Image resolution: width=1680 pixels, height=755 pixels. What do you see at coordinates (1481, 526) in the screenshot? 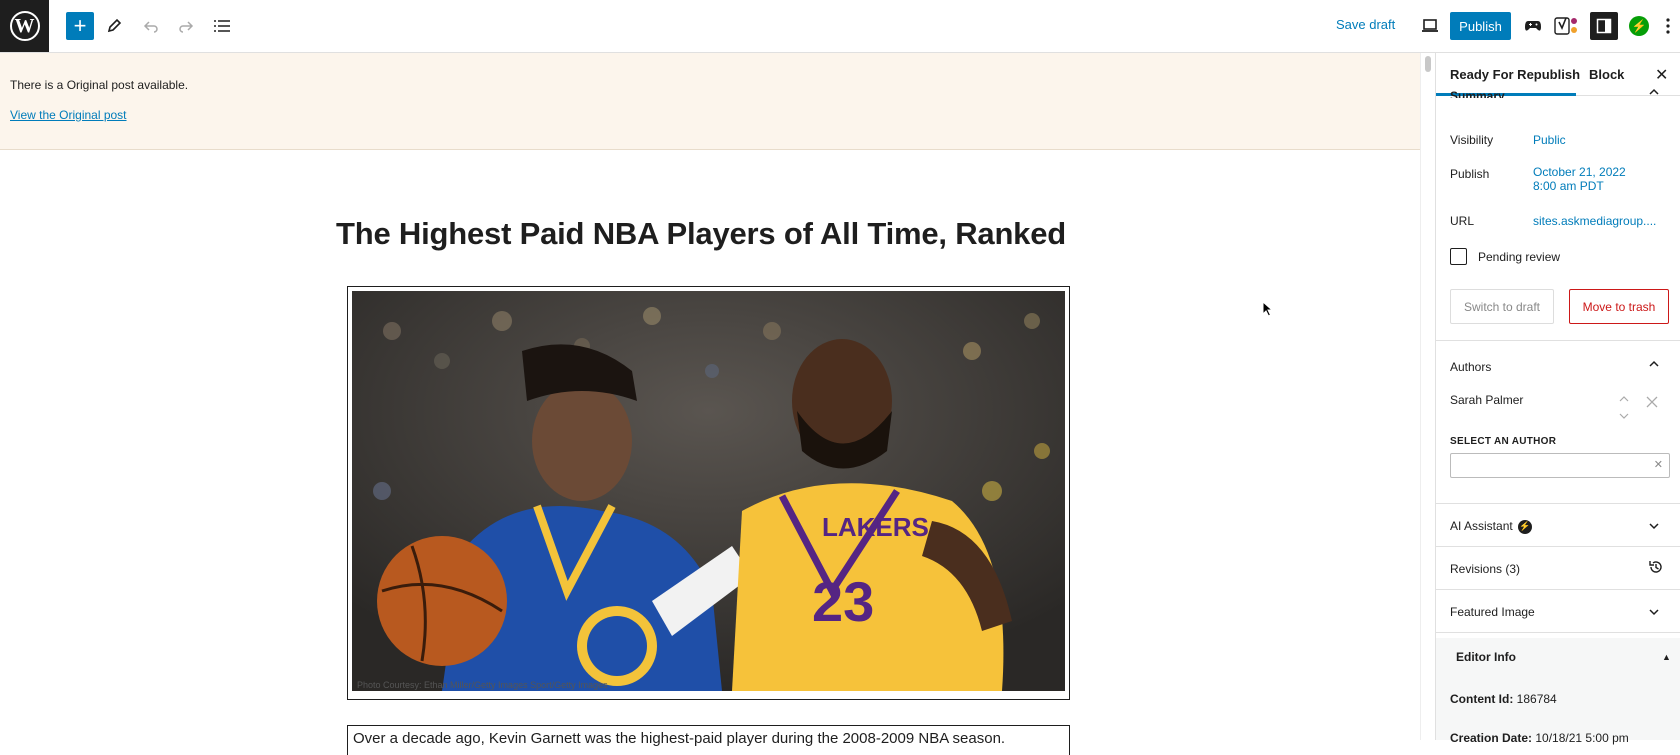
I see `ai-assistant-label: AI Assistant` at bounding box center [1481, 526].